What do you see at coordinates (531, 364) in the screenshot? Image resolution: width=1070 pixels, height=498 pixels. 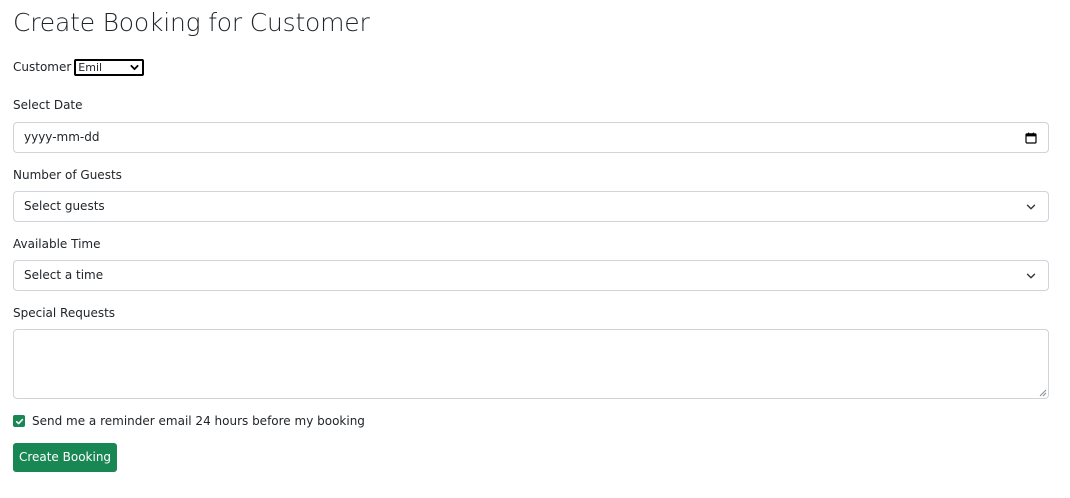 I see `special-requests-textarea` at bounding box center [531, 364].